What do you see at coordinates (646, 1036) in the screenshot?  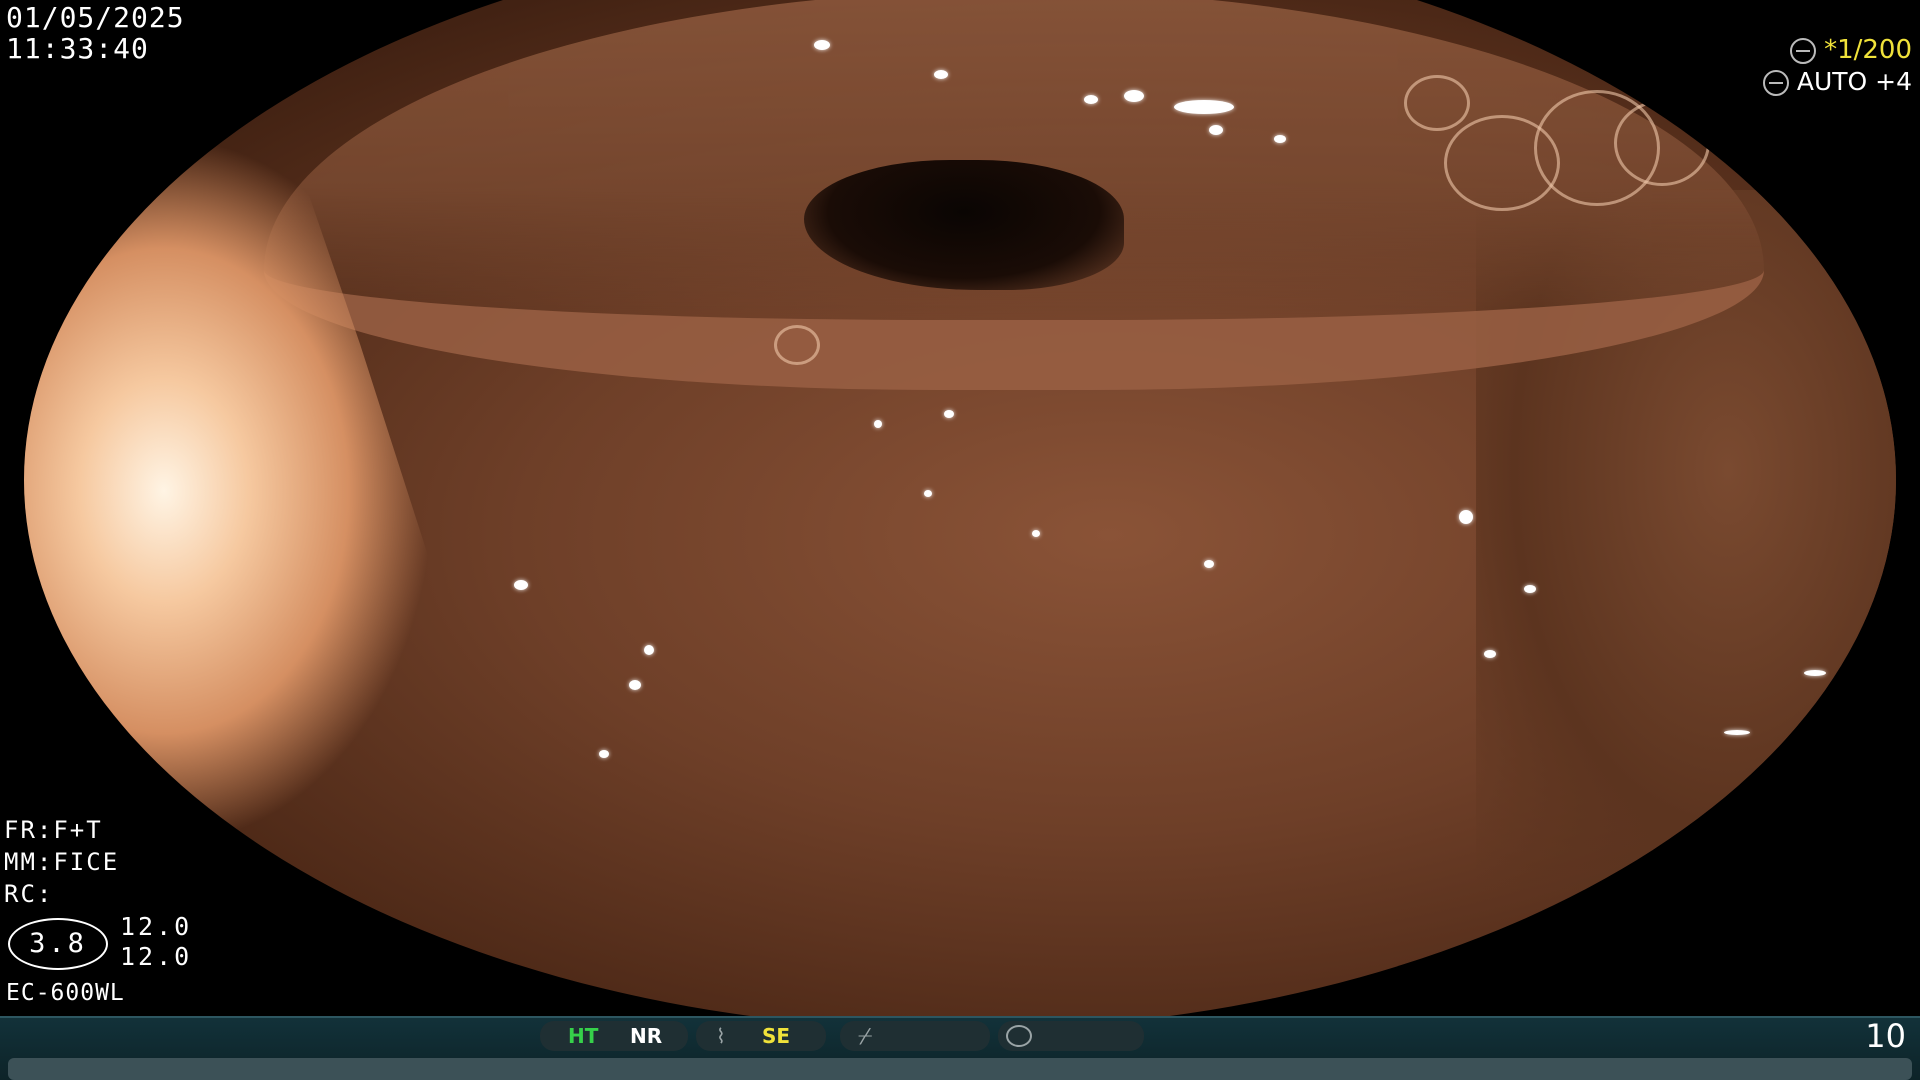 I see `nr-label: NR` at bounding box center [646, 1036].